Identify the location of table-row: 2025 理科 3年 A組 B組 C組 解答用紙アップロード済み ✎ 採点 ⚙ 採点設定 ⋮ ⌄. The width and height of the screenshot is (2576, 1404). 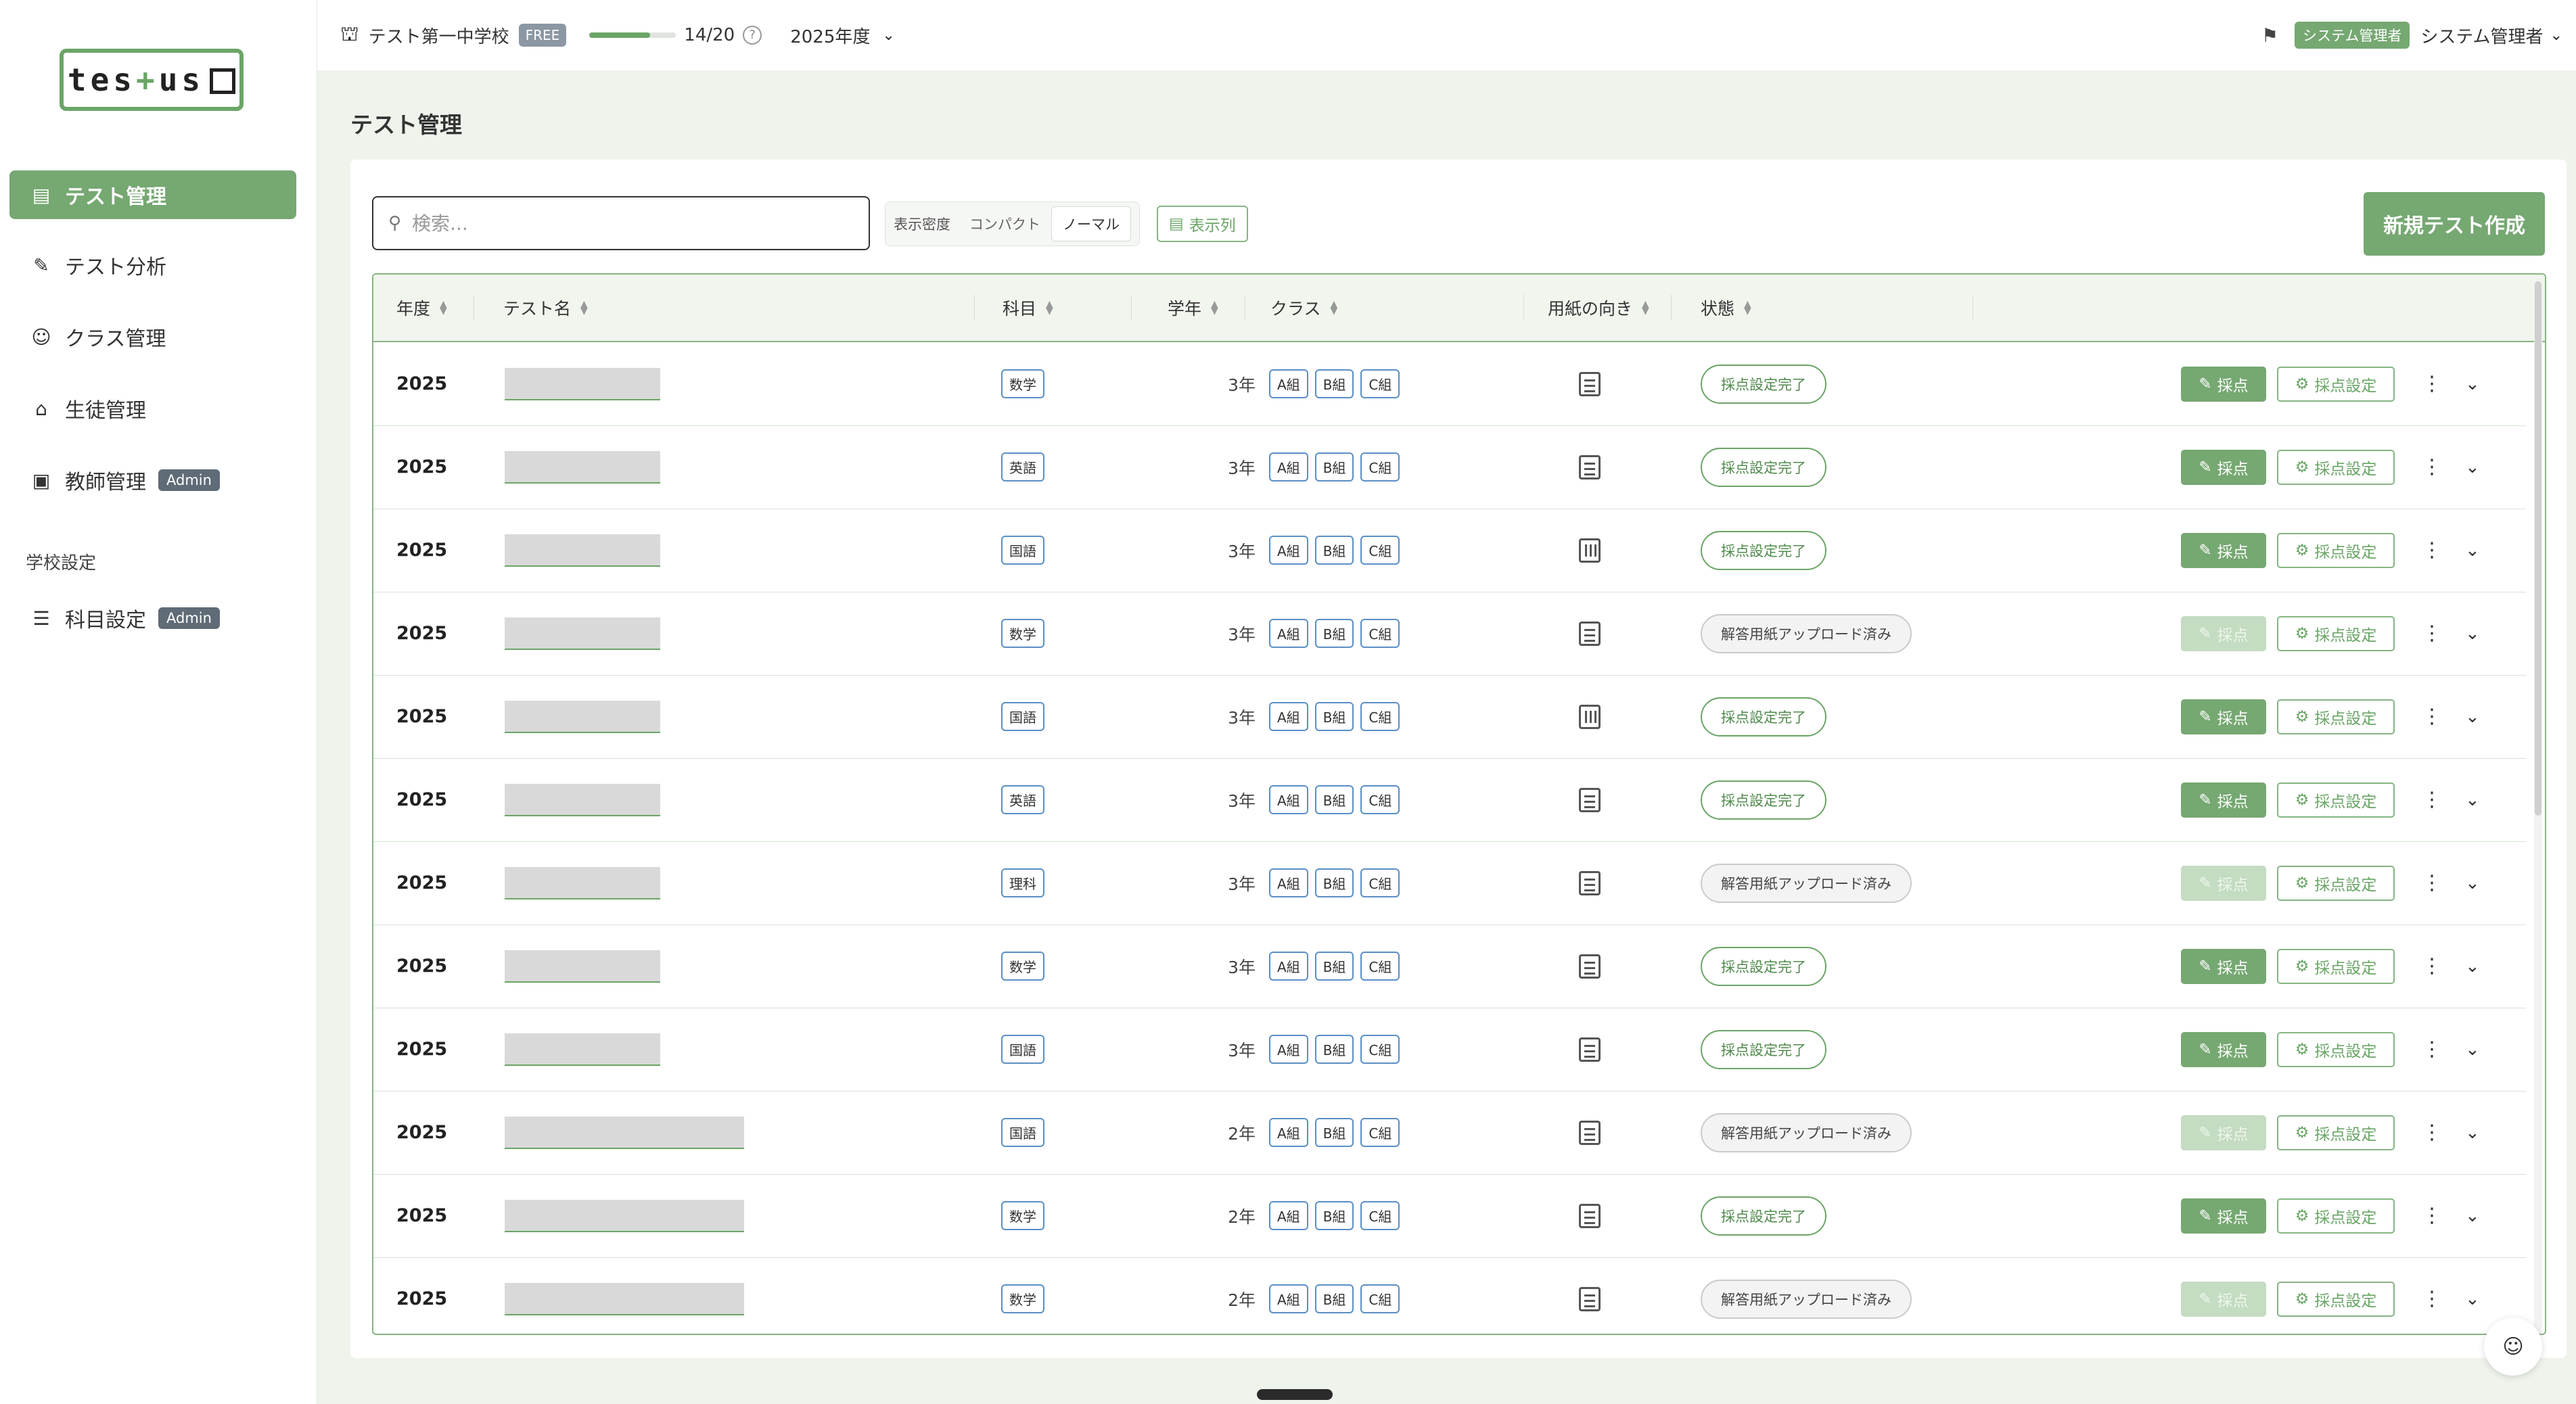
(1449, 883).